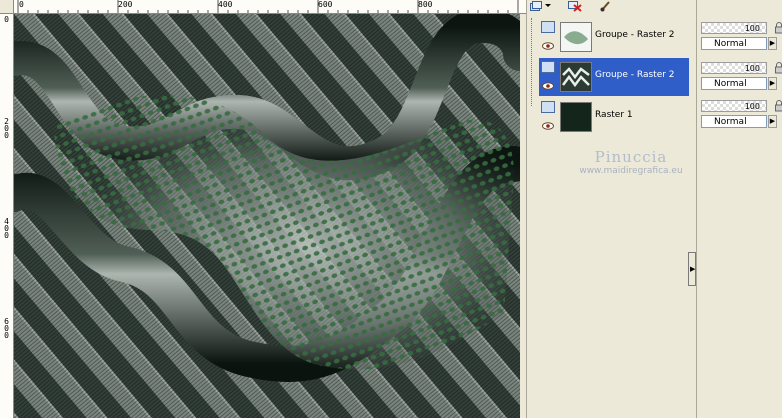 The image size is (782, 418). Describe the element at coordinates (6, 19) in the screenshot. I see `ruler-label: 0` at that location.